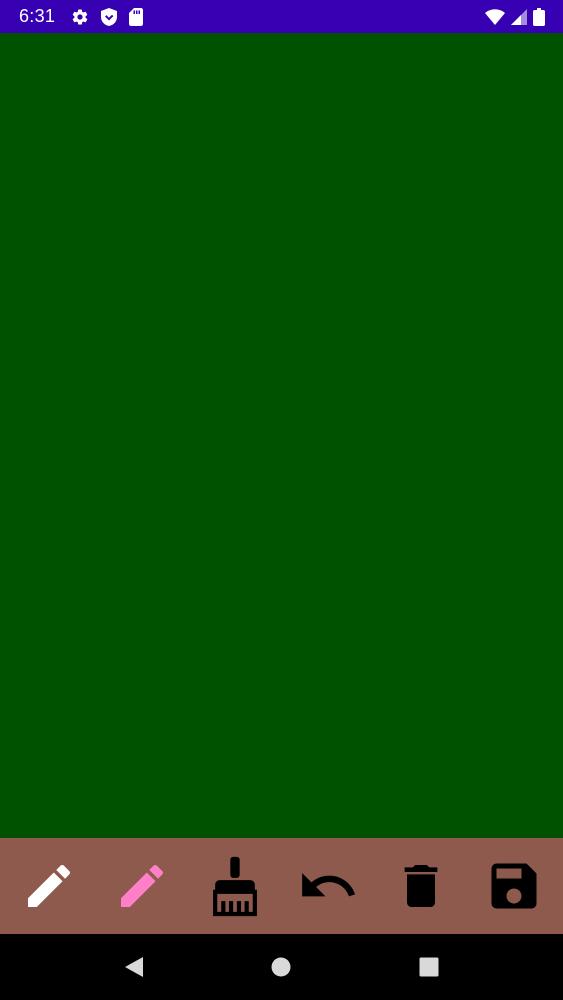  I want to click on signal-icon, so click(519, 16).